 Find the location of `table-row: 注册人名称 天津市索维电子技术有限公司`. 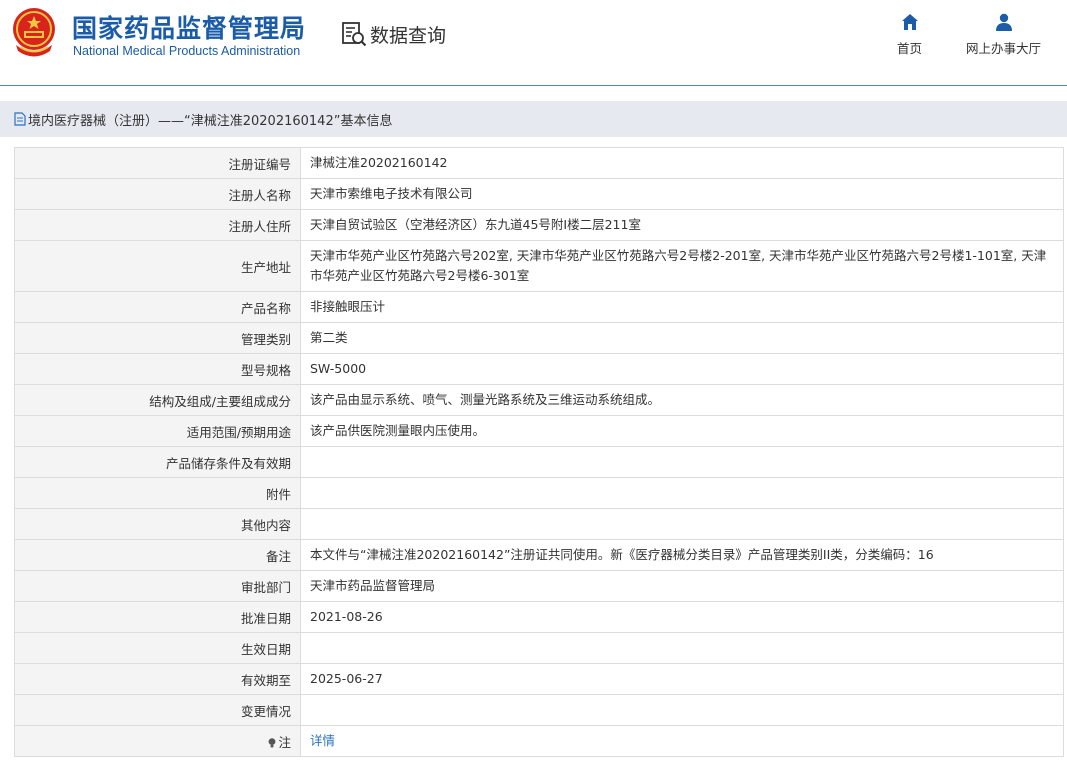

table-row: 注册人名称 天津市索维电子技术有限公司 is located at coordinates (539, 194).